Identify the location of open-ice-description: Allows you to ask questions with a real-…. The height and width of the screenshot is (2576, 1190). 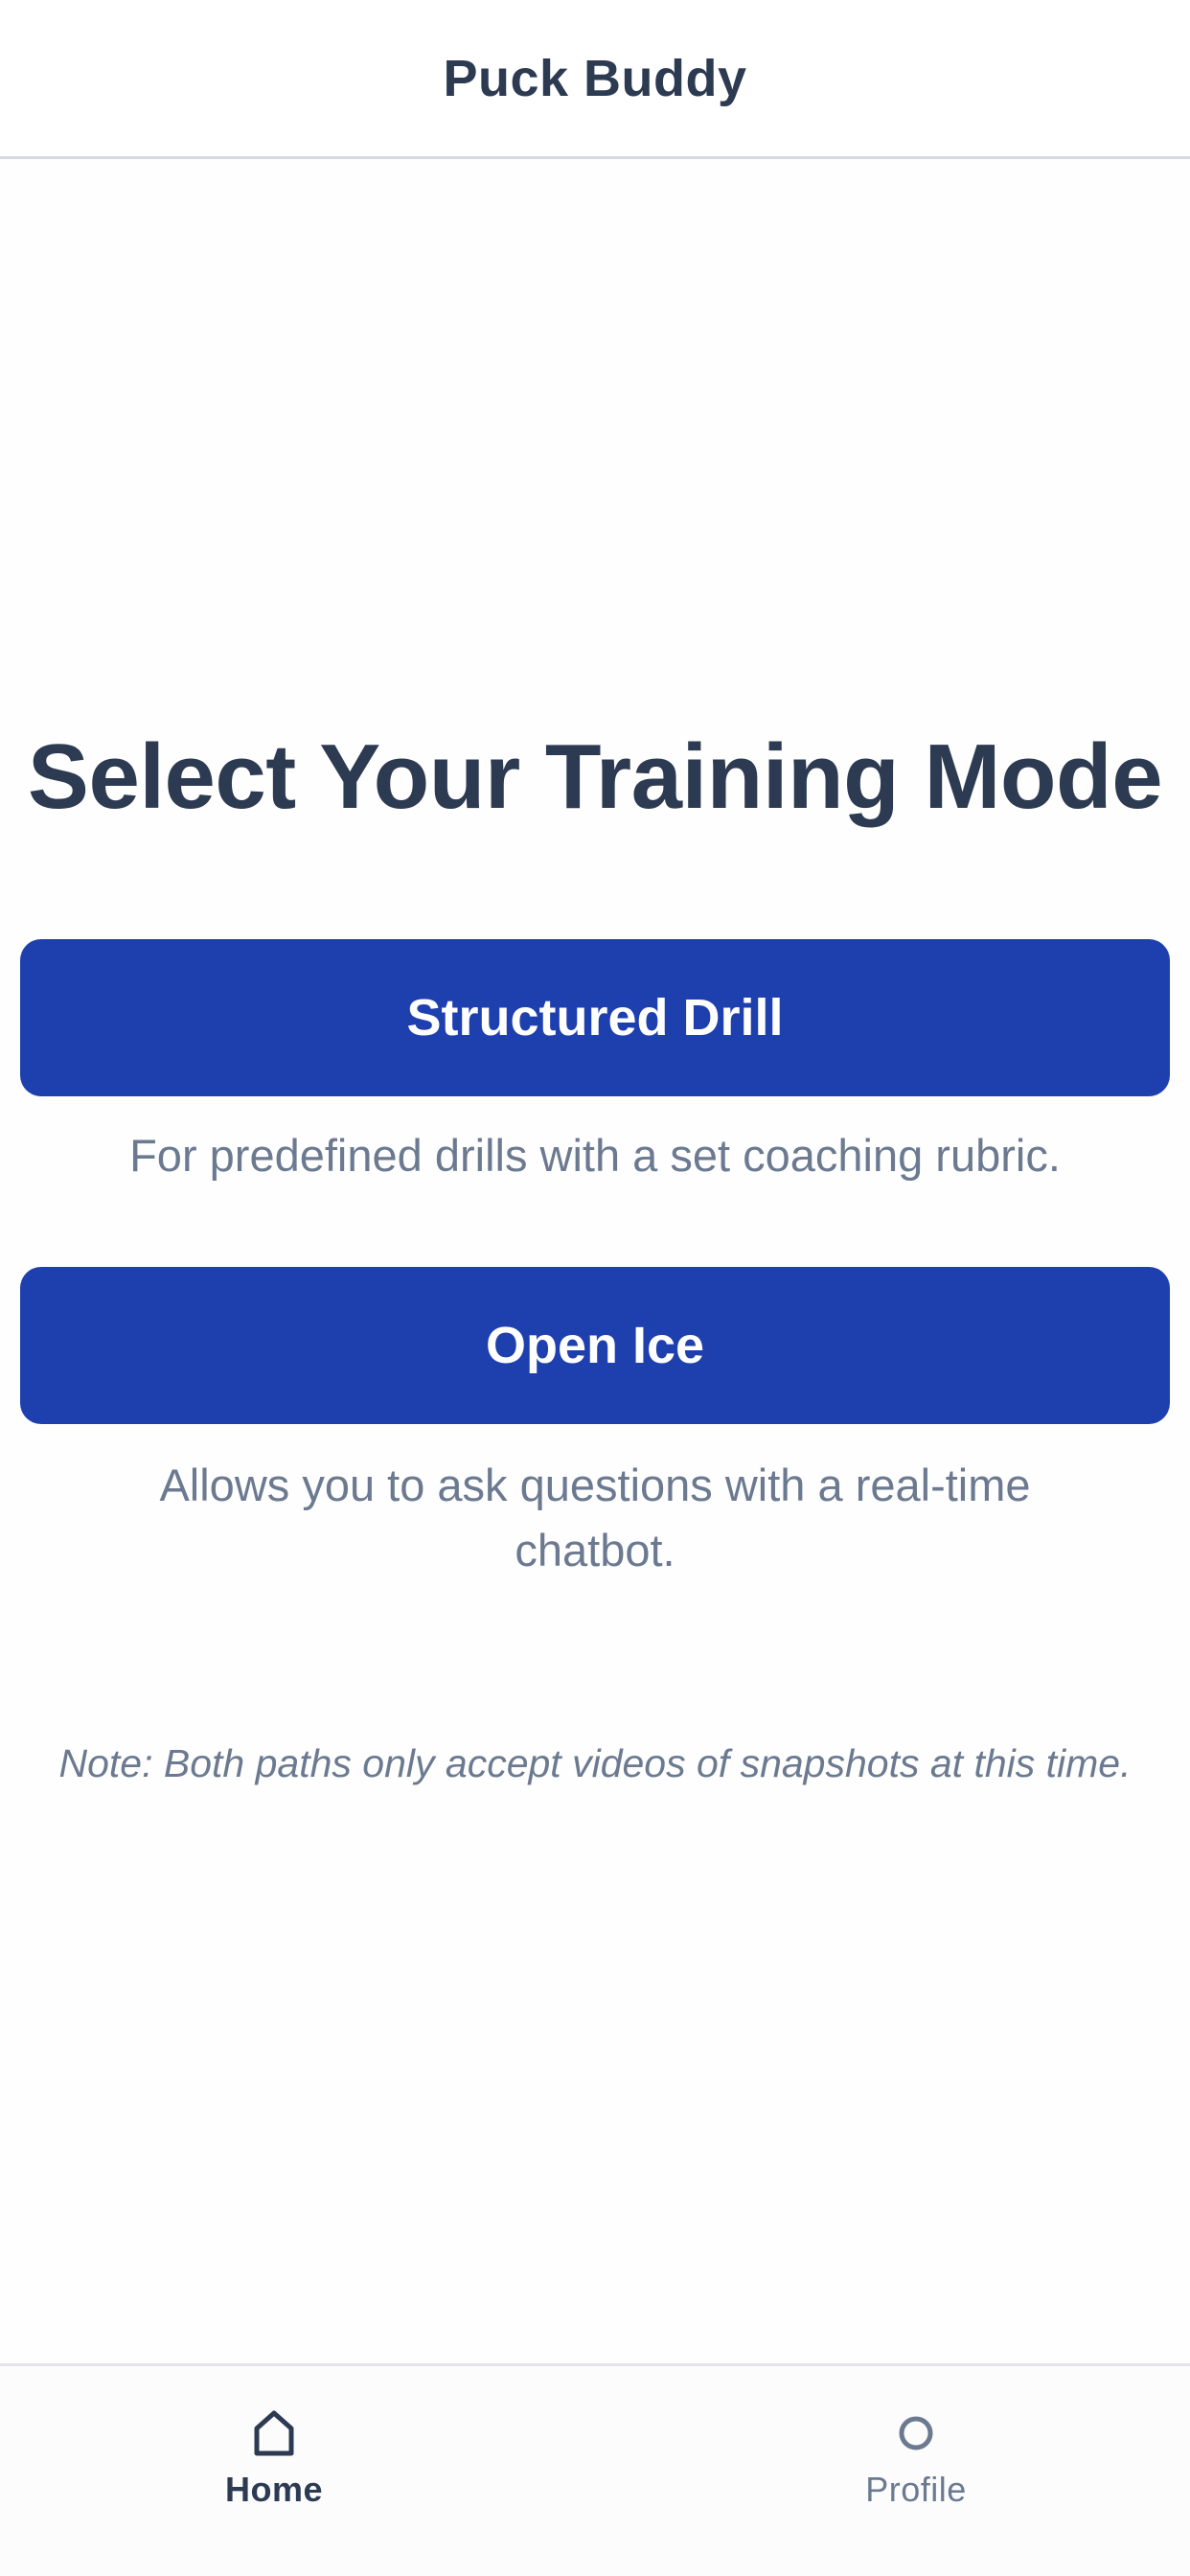
(595, 1518).